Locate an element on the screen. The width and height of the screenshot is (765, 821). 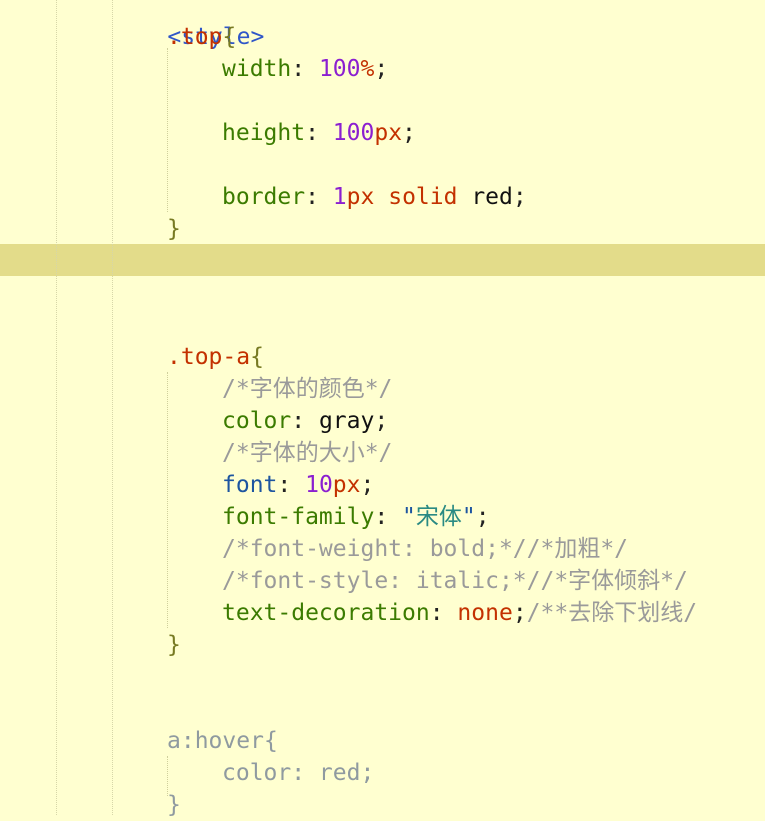
selector: .top is located at coordinates (195, 37).